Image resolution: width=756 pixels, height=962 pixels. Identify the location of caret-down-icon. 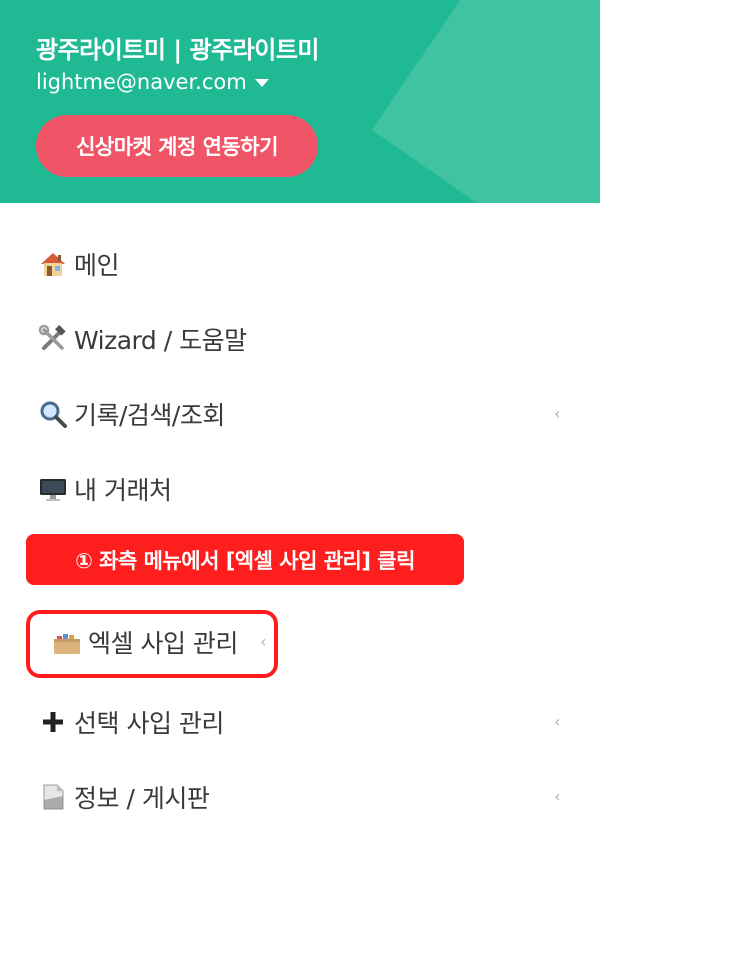
(261, 83).